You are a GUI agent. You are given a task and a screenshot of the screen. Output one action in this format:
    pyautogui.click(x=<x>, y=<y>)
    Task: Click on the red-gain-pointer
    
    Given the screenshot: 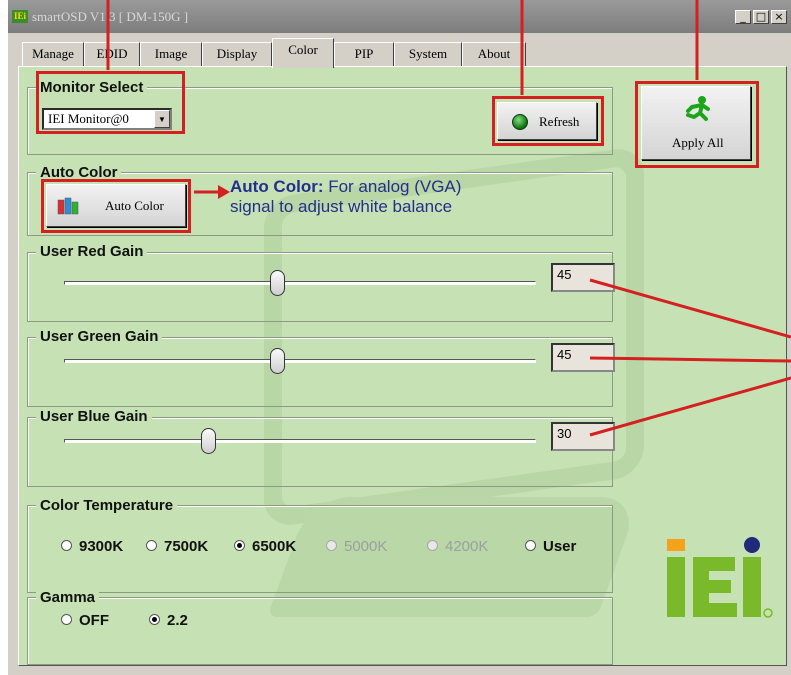 What is the action you would take?
    pyautogui.click(x=690, y=308)
    